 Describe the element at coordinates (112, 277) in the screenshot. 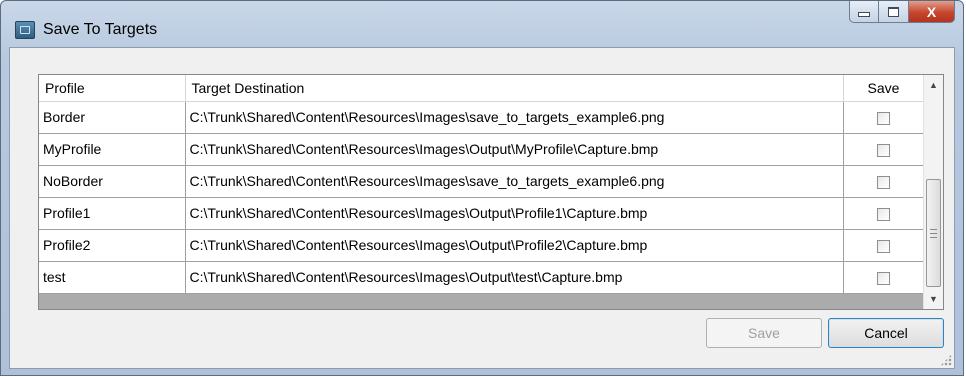

I see `profile-cell: test` at that location.